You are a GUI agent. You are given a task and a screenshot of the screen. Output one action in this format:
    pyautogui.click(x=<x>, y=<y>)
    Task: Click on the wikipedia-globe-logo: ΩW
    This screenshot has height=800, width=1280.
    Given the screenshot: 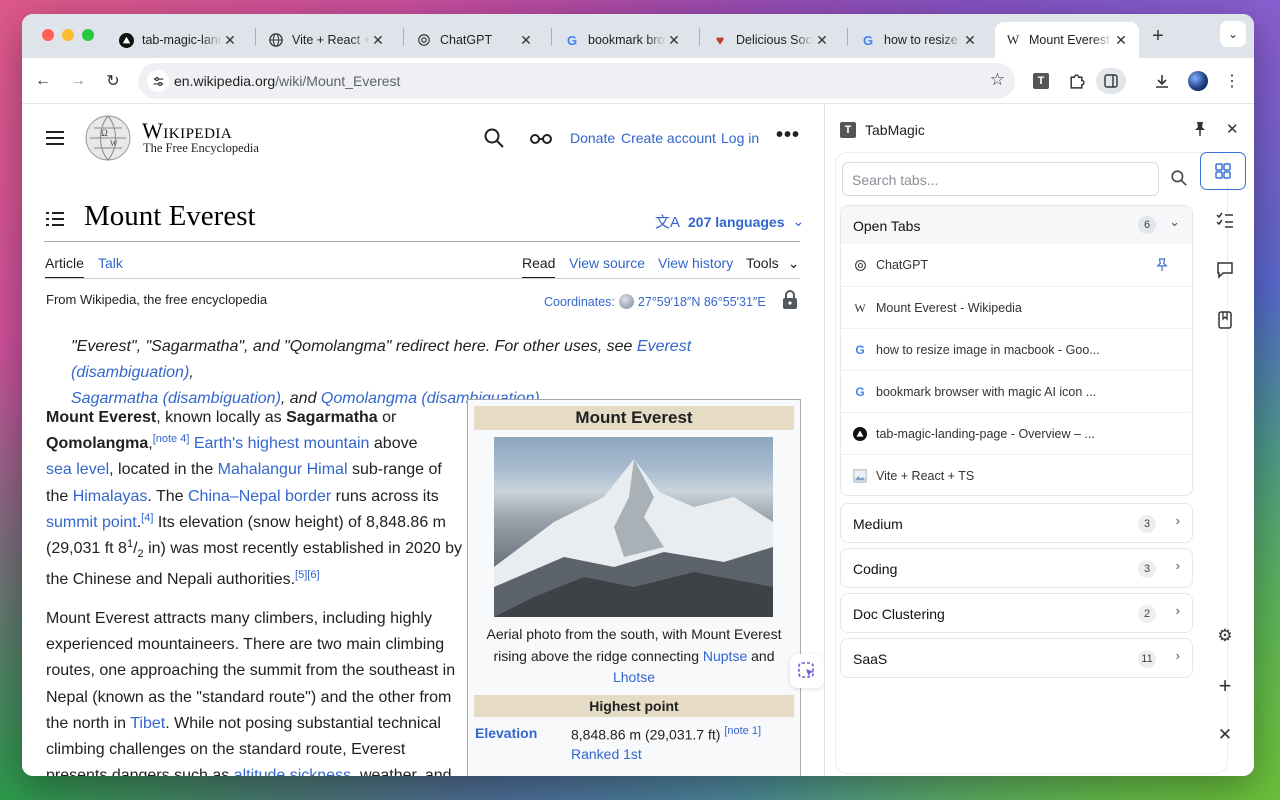 What is the action you would take?
    pyautogui.click(x=108, y=138)
    